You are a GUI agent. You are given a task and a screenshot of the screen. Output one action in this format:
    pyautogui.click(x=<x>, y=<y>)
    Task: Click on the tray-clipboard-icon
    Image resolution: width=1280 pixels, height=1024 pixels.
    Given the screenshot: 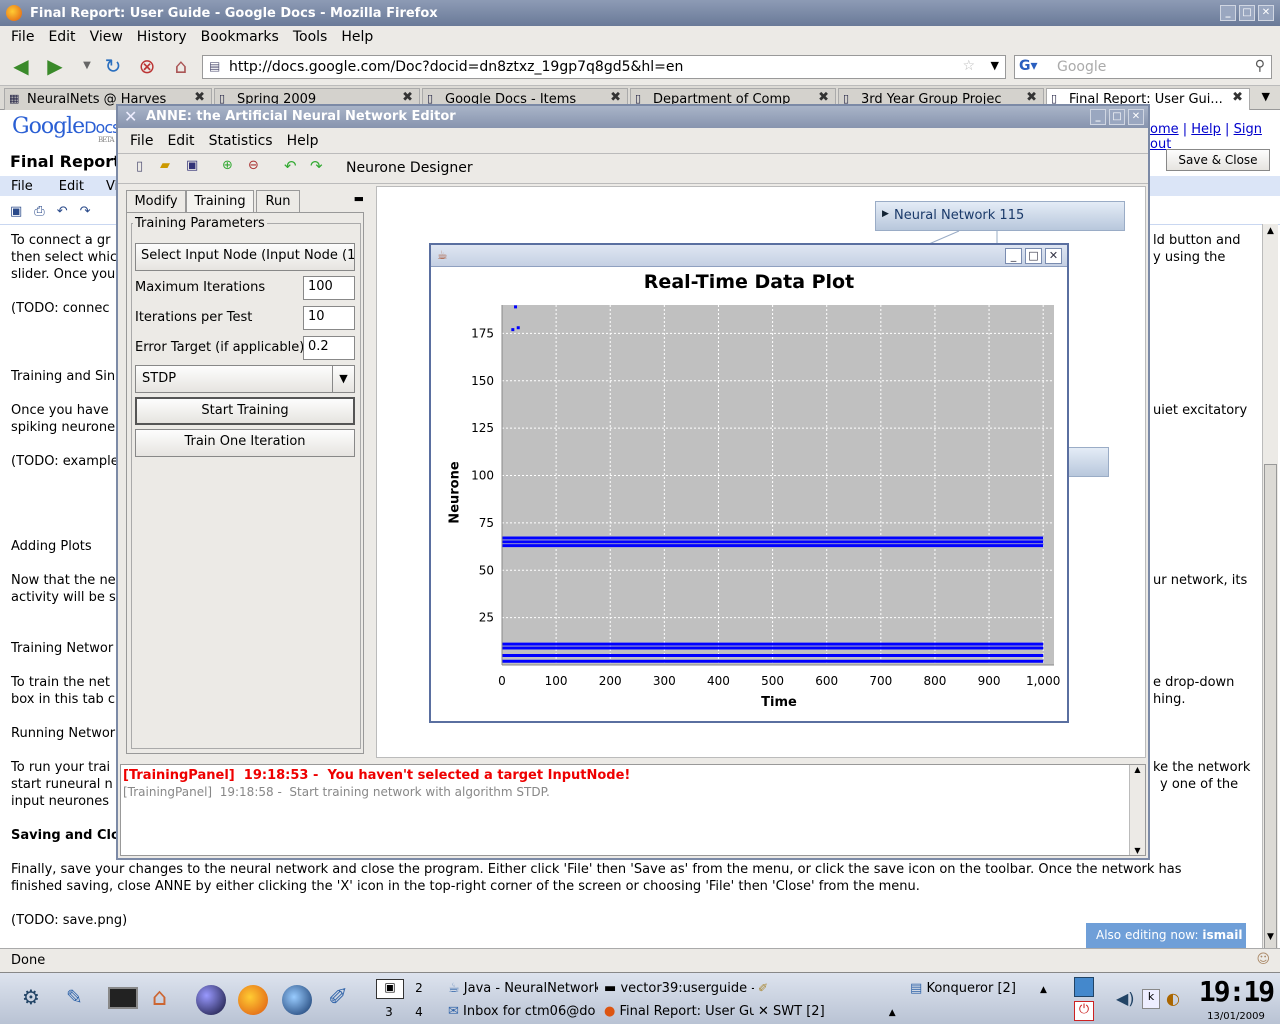 What is the action you would take?
    pyautogui.click(x=1084, y=987)
    